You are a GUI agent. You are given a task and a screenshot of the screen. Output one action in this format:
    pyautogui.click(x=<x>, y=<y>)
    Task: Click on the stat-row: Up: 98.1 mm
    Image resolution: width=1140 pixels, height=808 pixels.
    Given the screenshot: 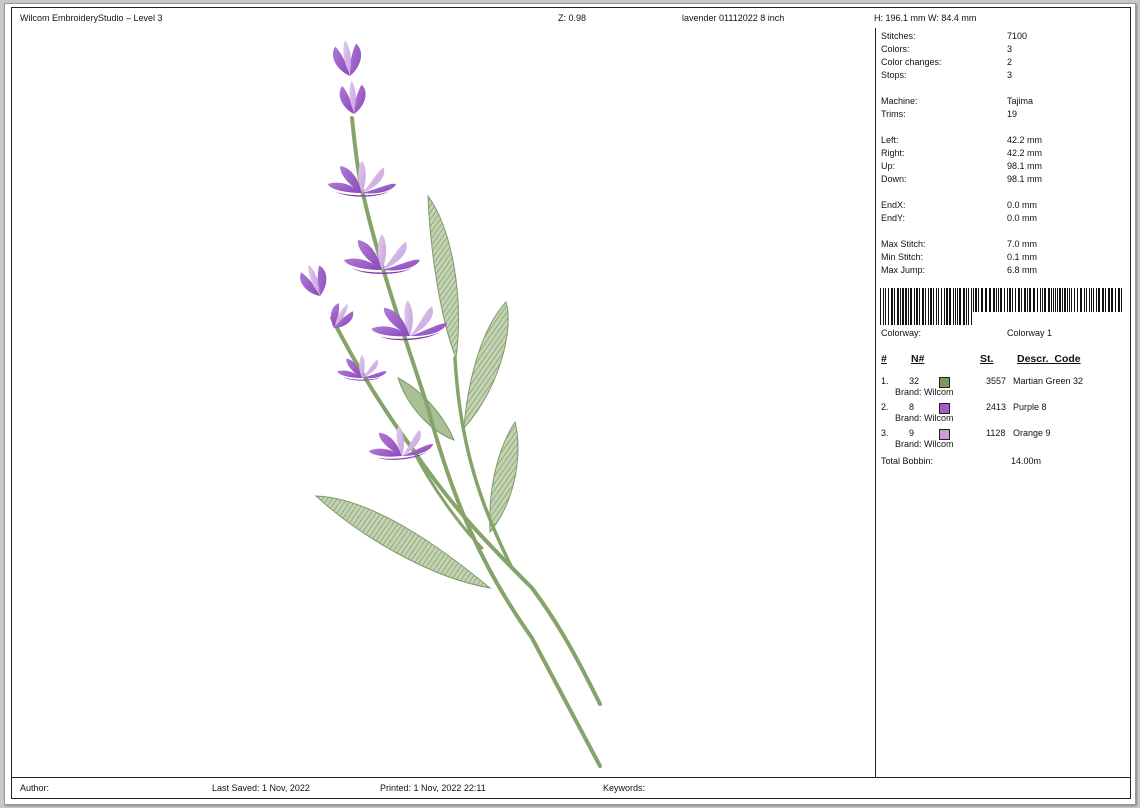 What is the action you would take?
    pyautogui.click(x=1001, y=167)
    